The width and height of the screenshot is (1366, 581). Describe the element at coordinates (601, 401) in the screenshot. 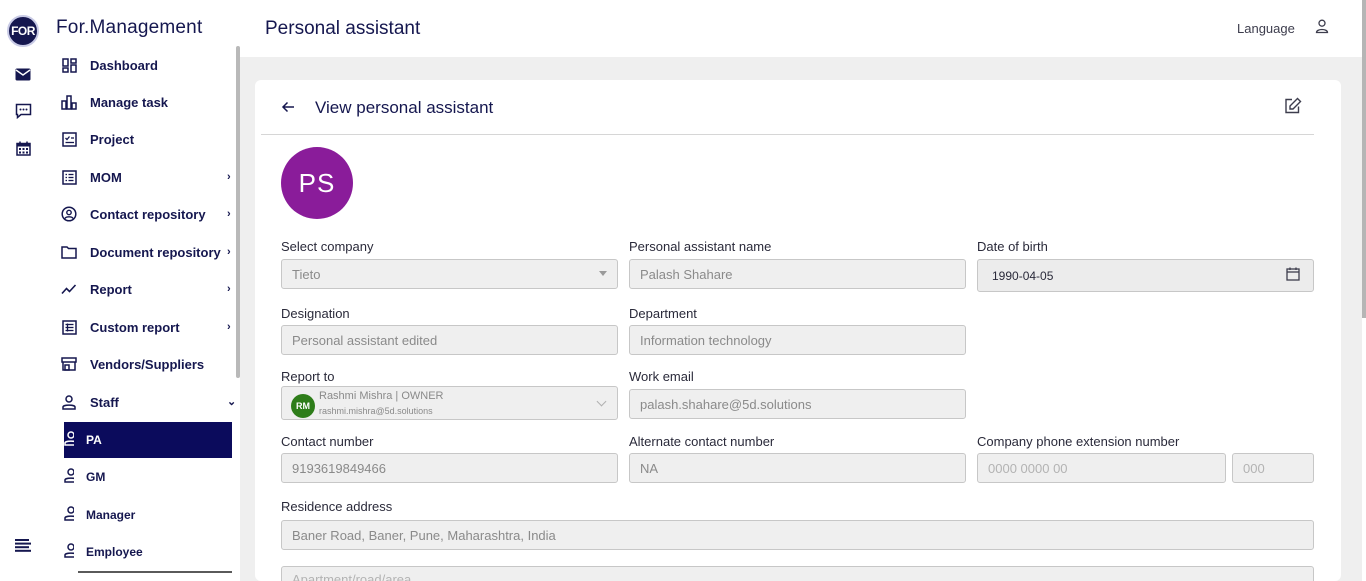

I see `chevron-down-icon` at that location.